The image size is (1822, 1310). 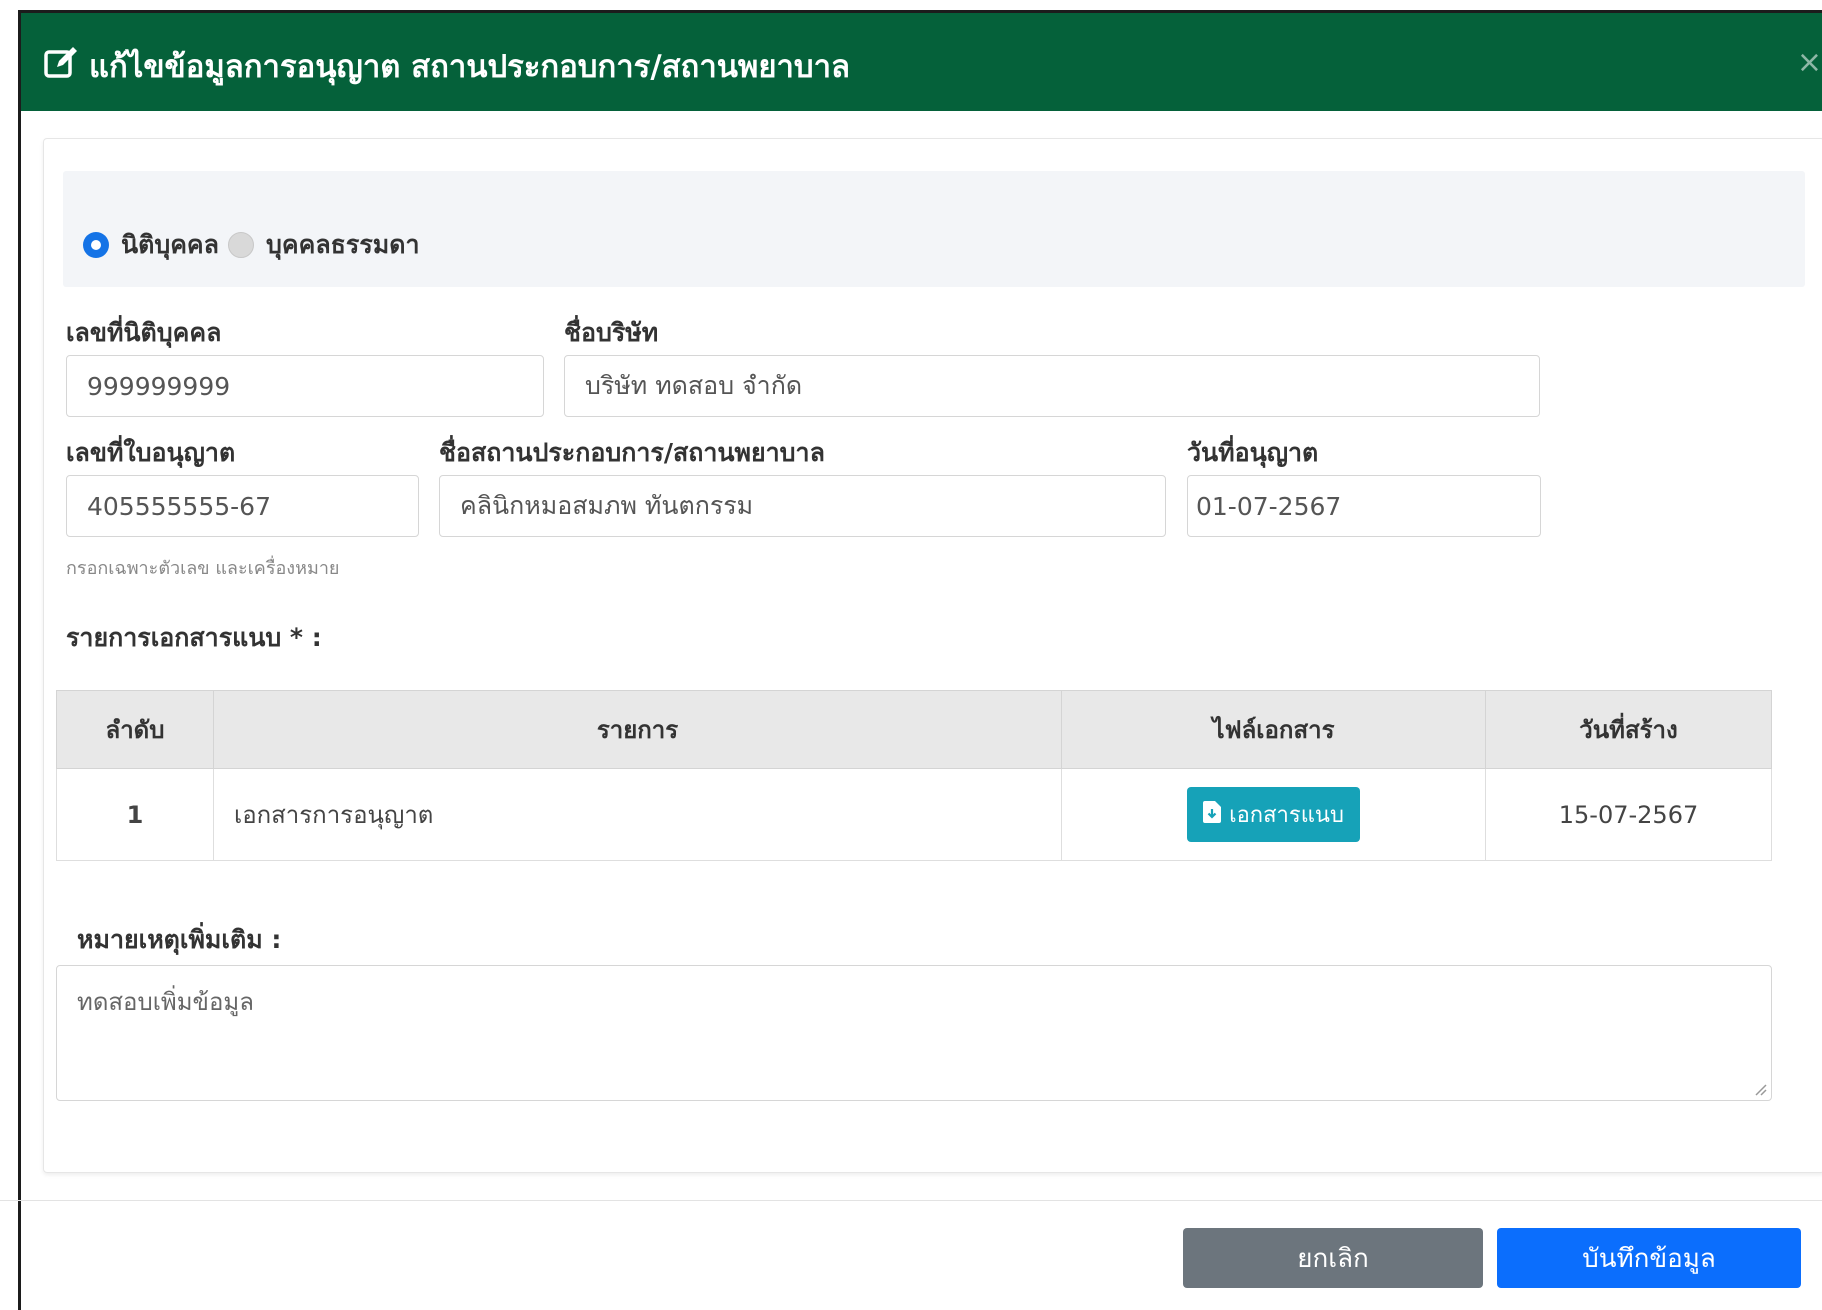 I want to click on license-no-label: เลขที่ใบอนุญาต, so click(x=151, y=452).